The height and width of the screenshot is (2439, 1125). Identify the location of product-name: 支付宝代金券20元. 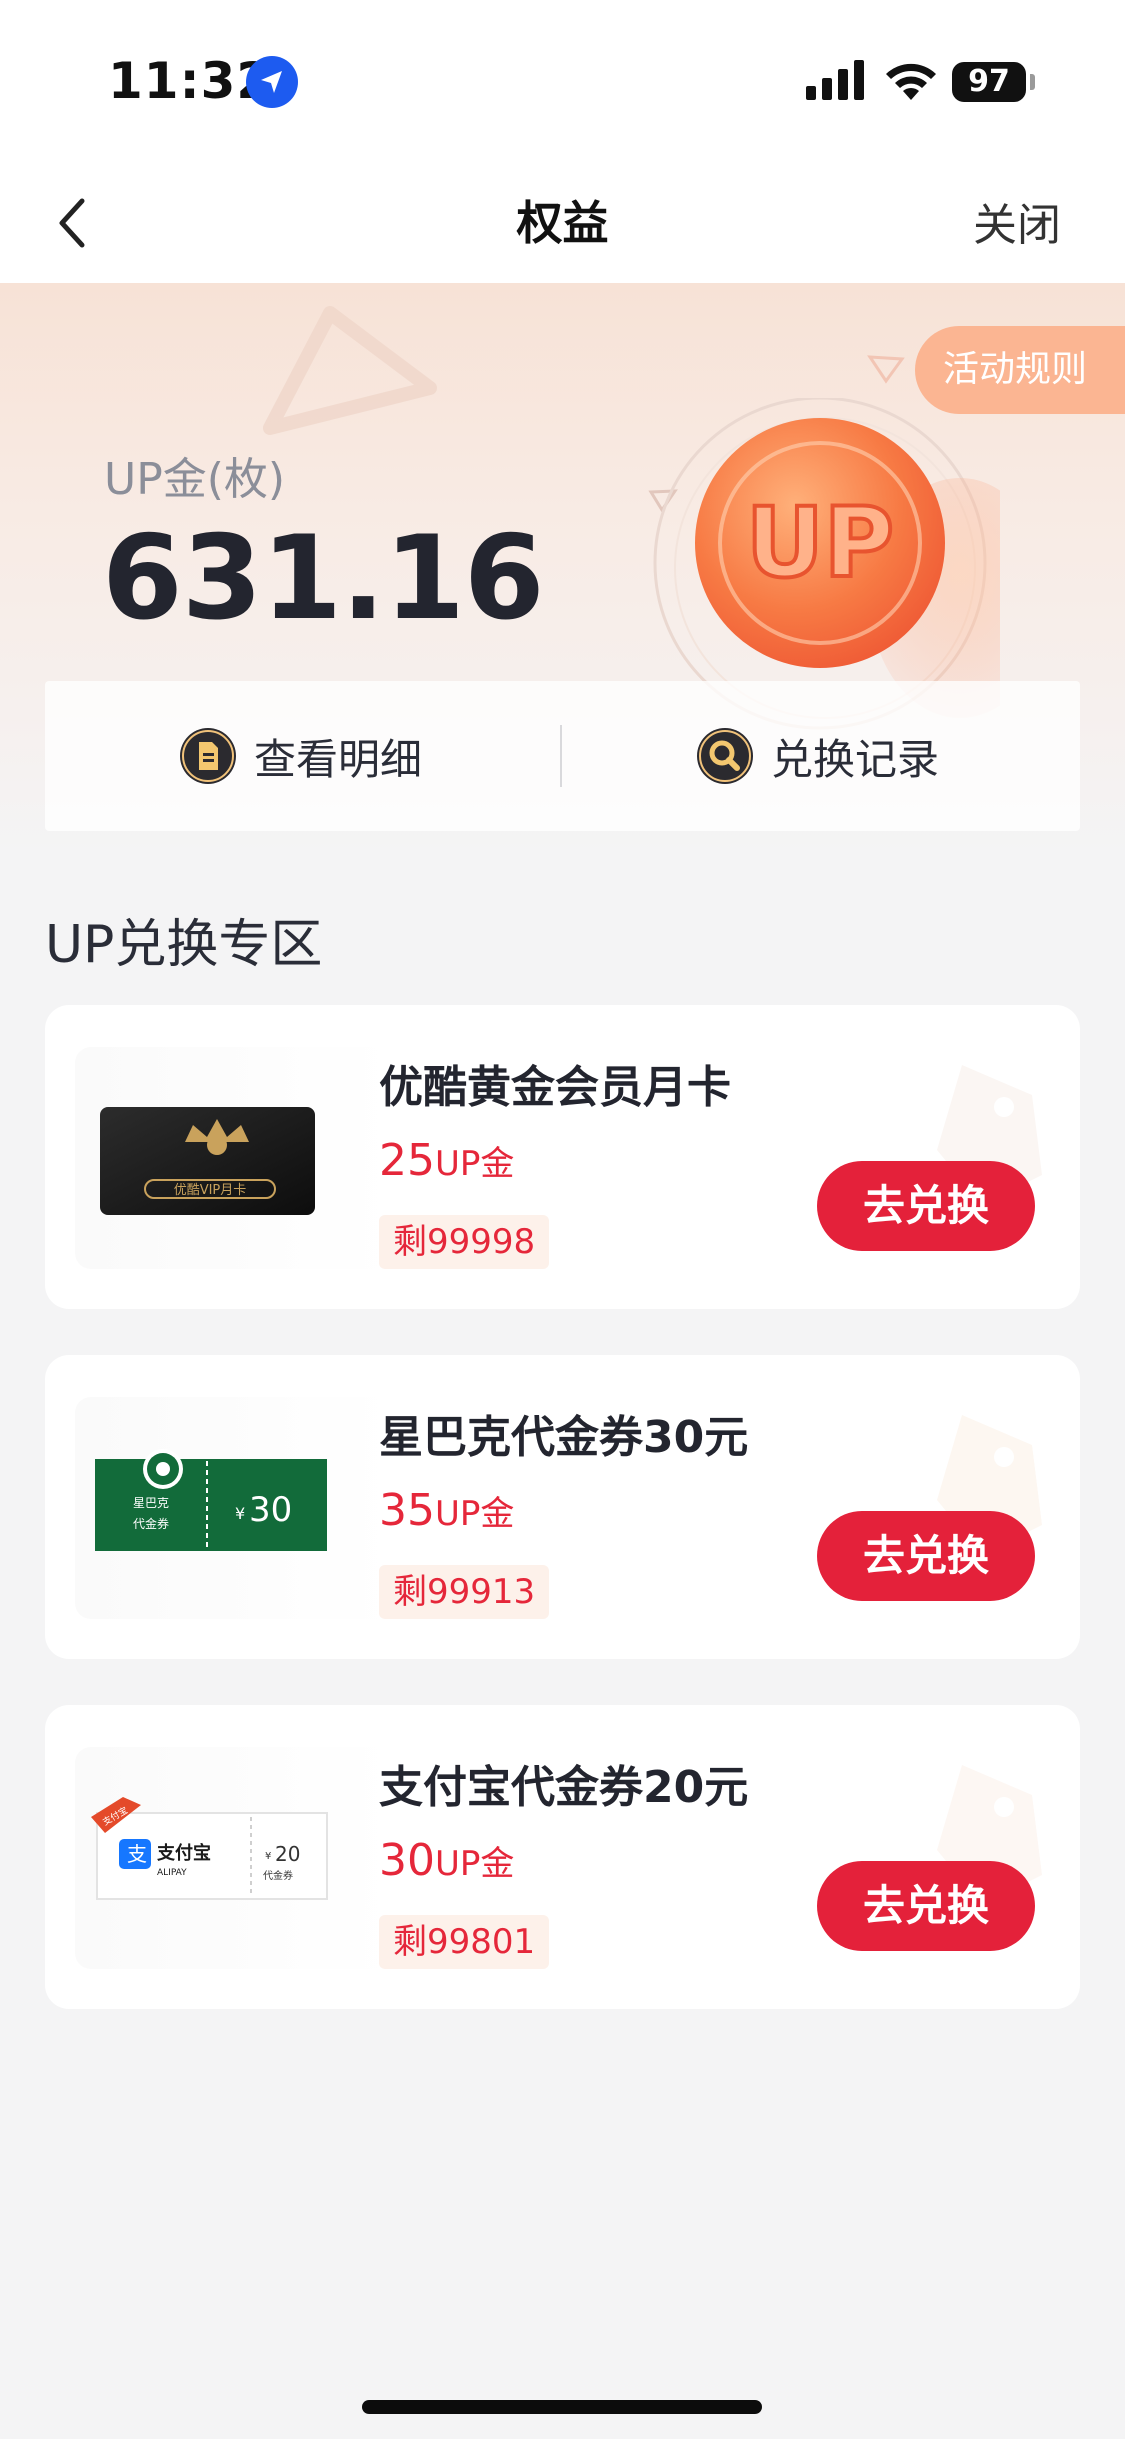
(564, 1787).